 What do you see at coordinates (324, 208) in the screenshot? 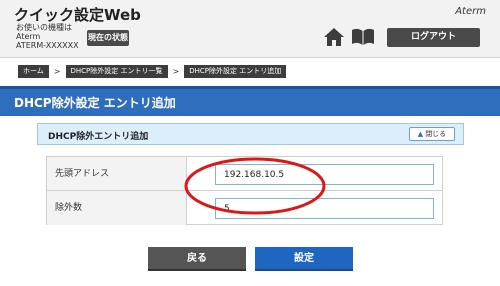
I see `exclude-count-input` at bounding box center [324, 208].